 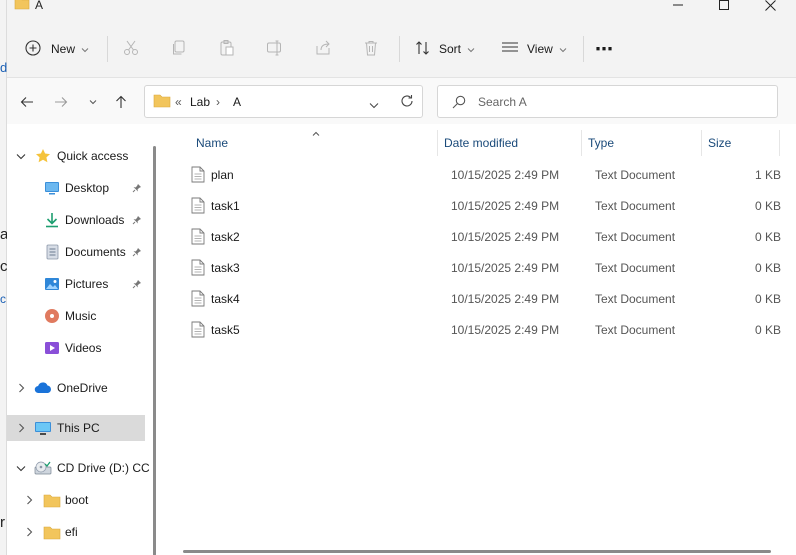 I want to click on back-arrow-icon, so click(x=27, y=102).